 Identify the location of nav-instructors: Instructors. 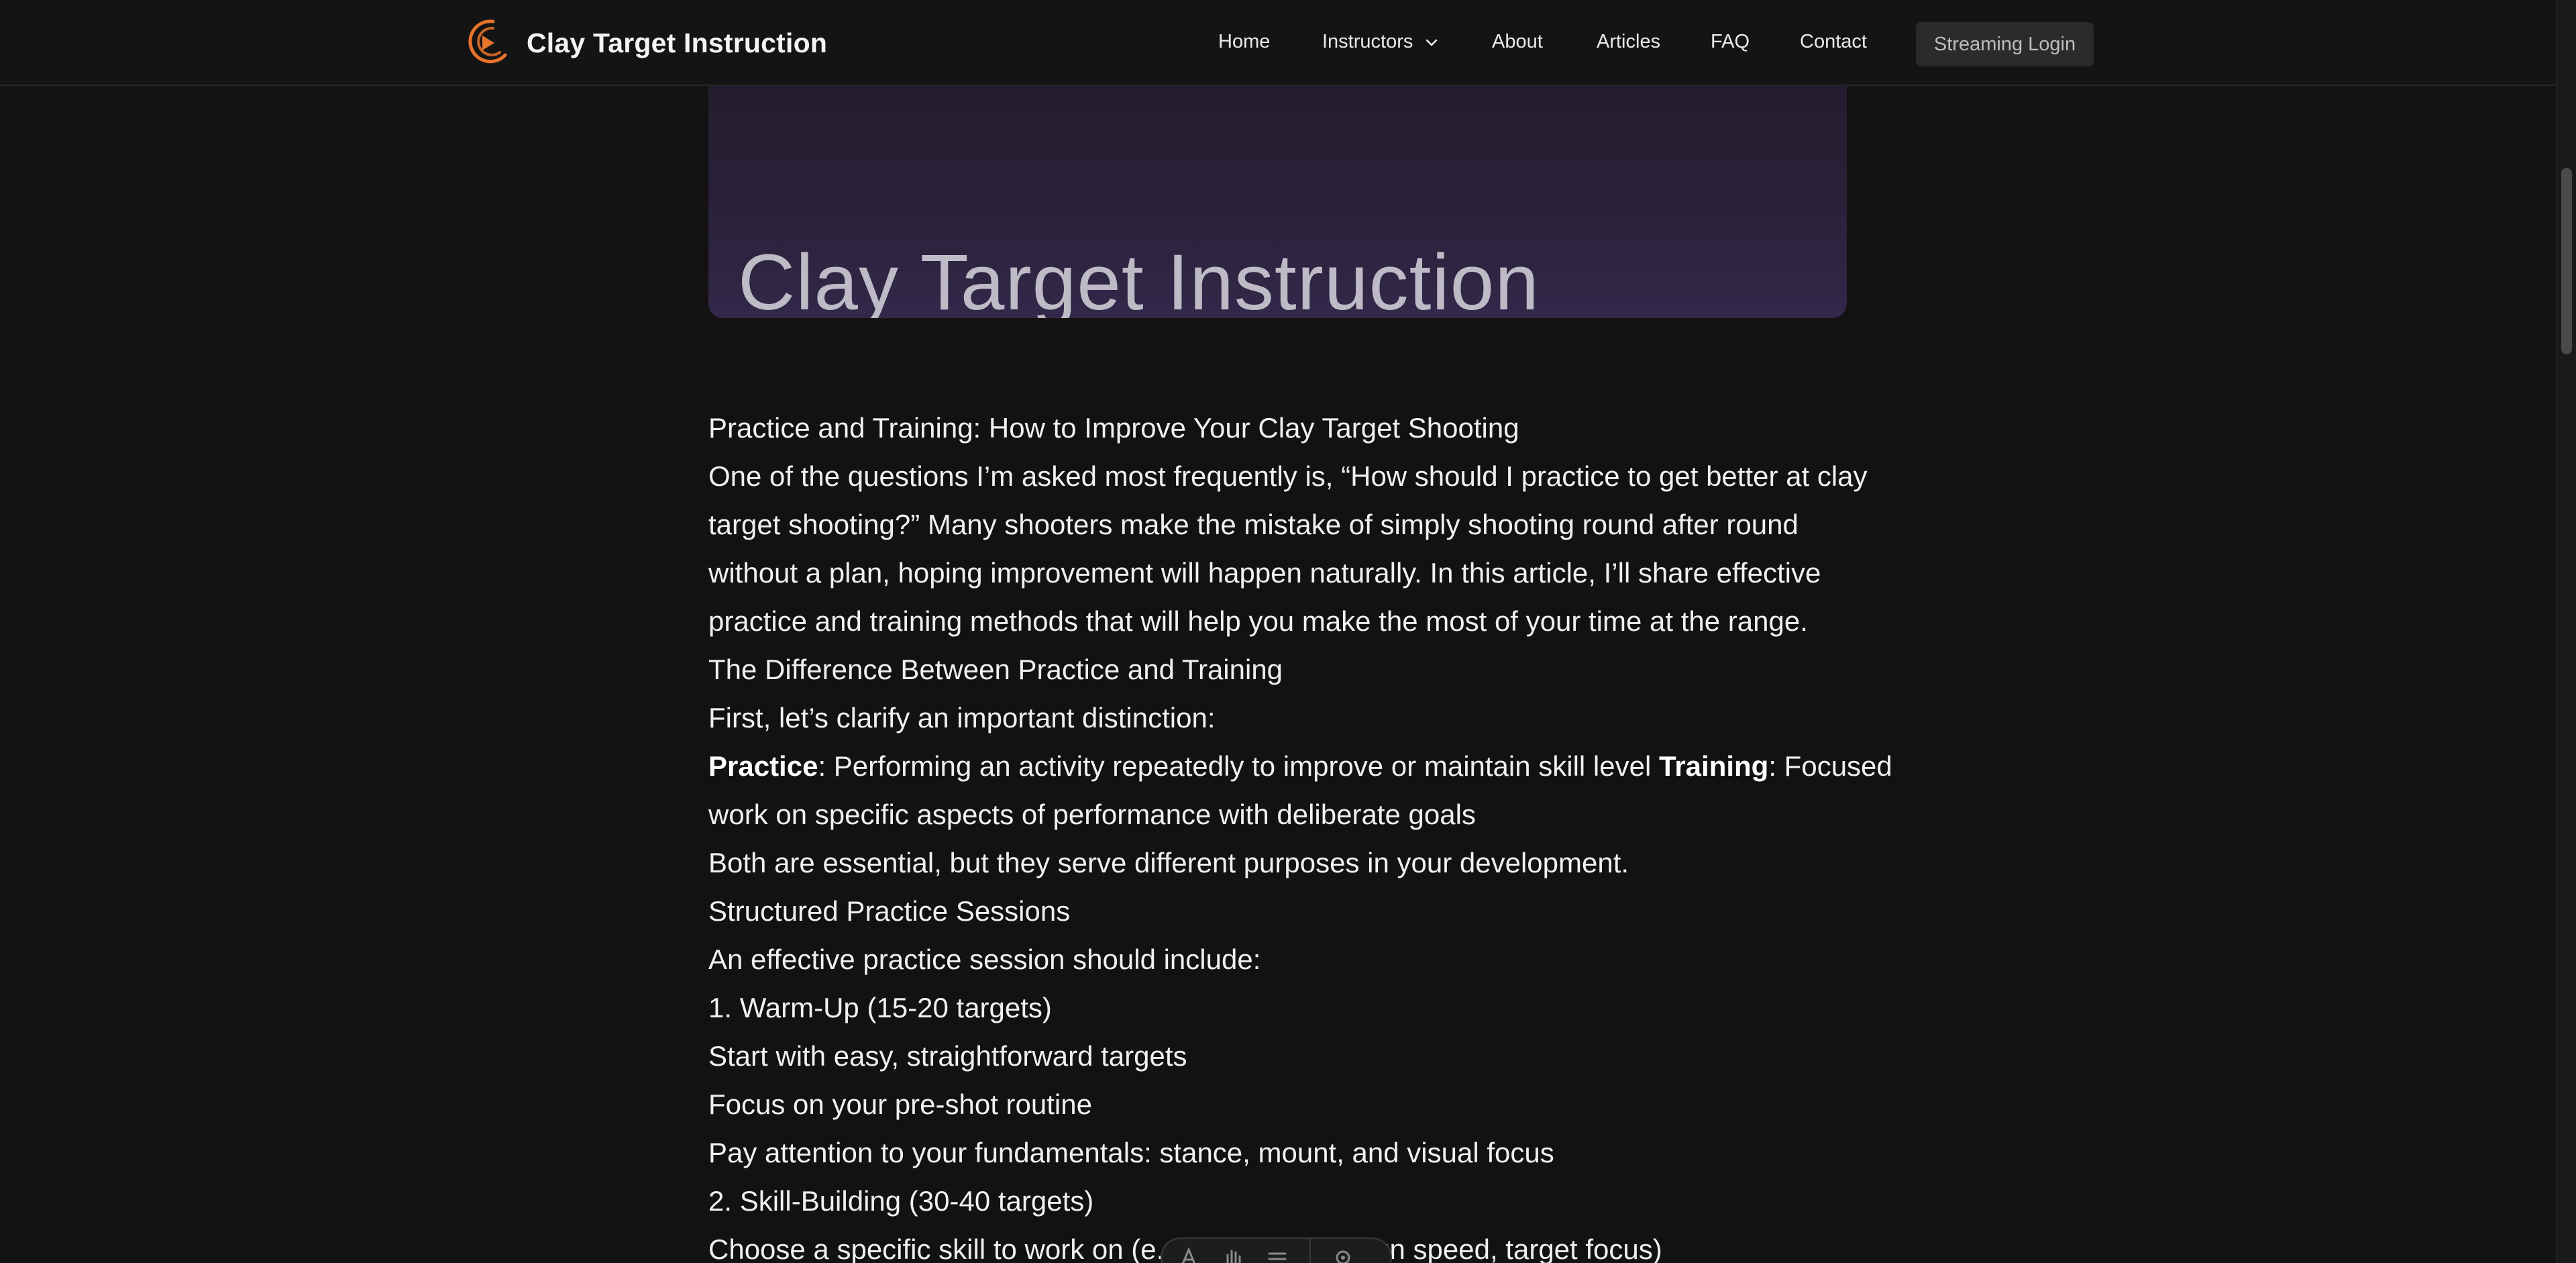
(1380, 42).